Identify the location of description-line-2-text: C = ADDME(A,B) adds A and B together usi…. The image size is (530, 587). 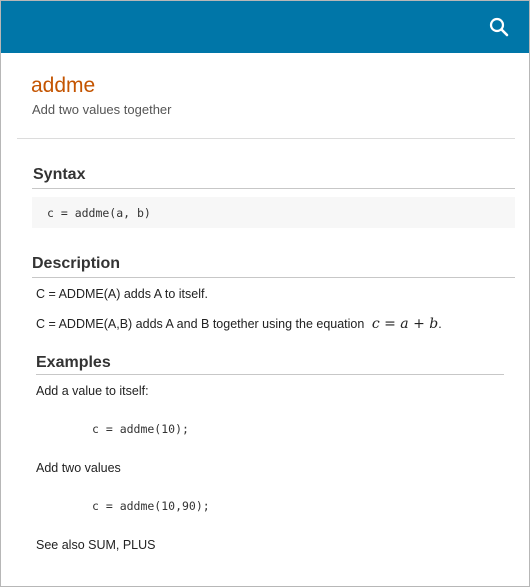
(200, 324).